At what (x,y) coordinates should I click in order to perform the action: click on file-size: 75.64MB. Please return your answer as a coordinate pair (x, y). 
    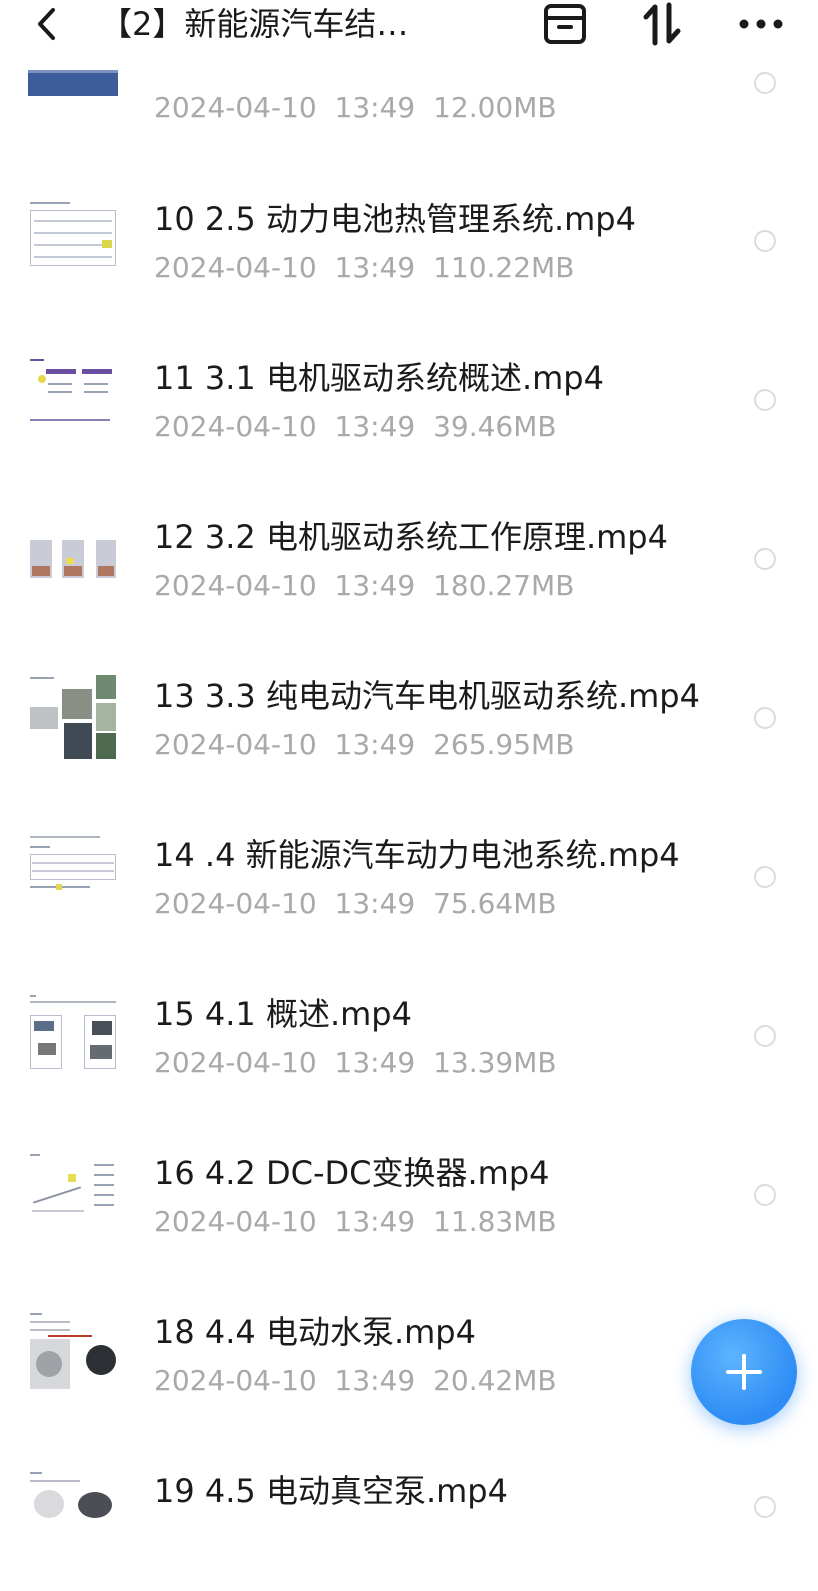
    Looking at the image, I should click on (495, 903).